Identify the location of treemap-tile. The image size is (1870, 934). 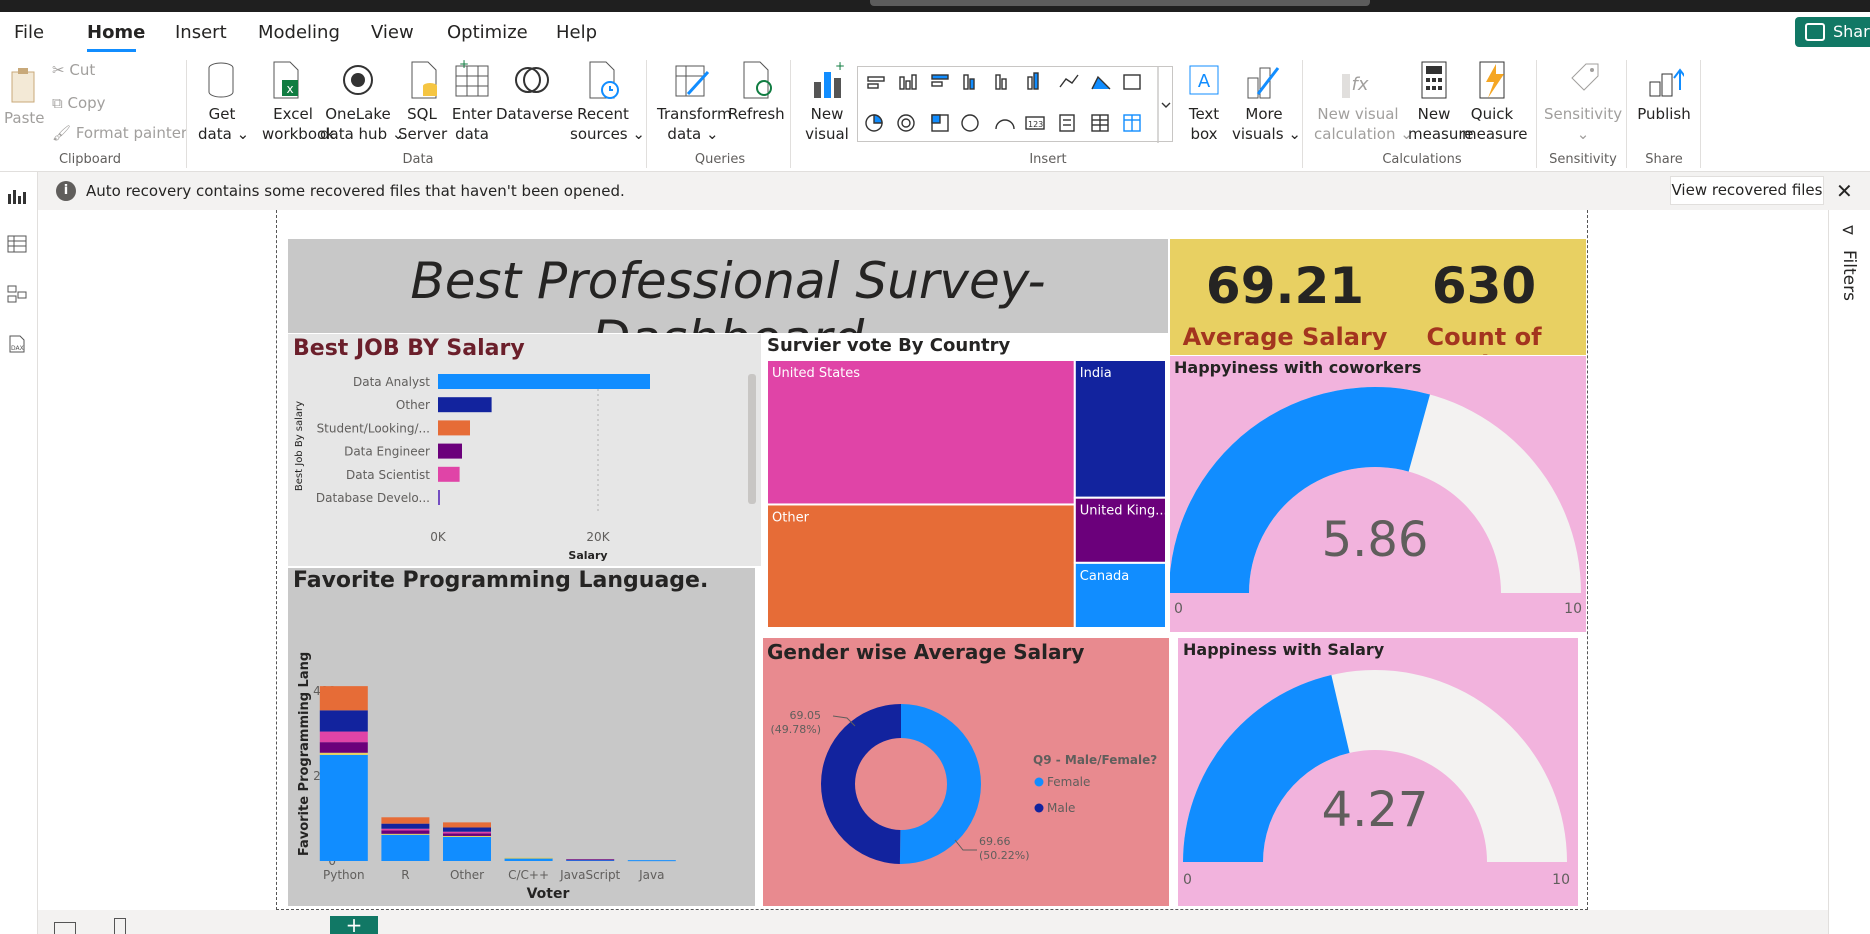
(921, 566).